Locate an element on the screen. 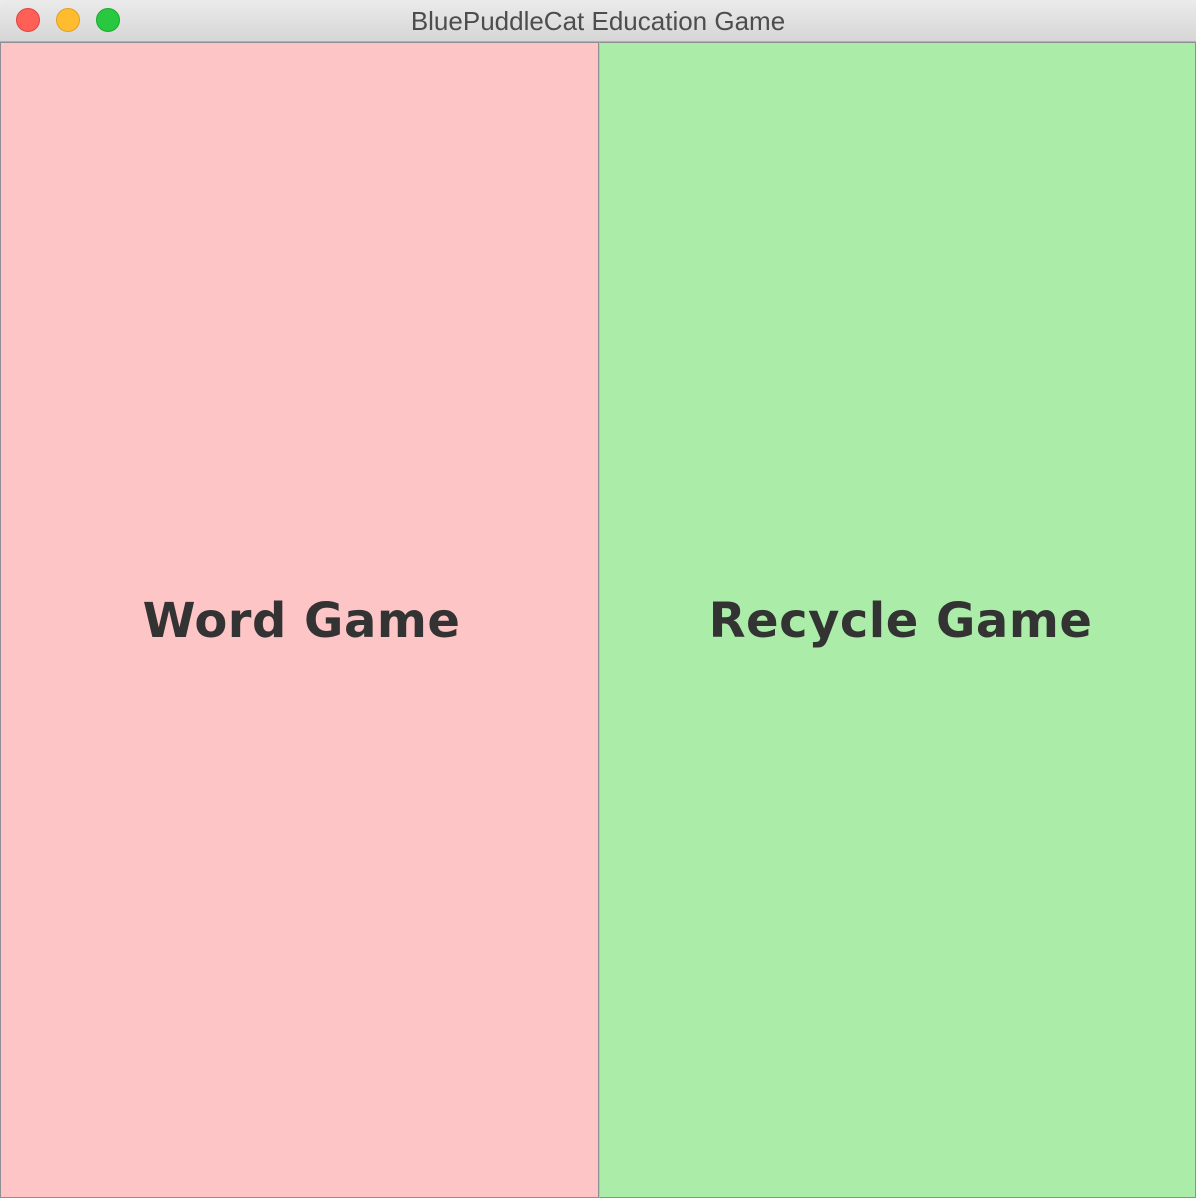 Image resolution: width=1196 pixels, height=1198 pixels. recycle-game-label: Recycle Game is located at coordinates (900, 621).